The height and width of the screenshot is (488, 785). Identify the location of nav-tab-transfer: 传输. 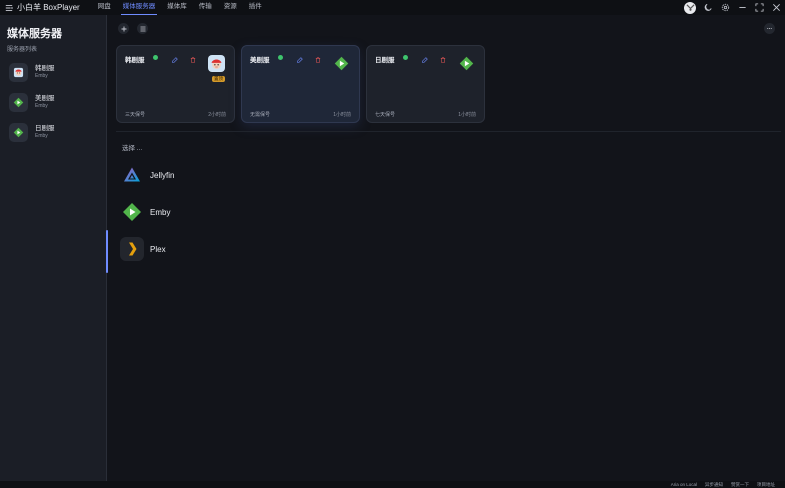
(205, 7).